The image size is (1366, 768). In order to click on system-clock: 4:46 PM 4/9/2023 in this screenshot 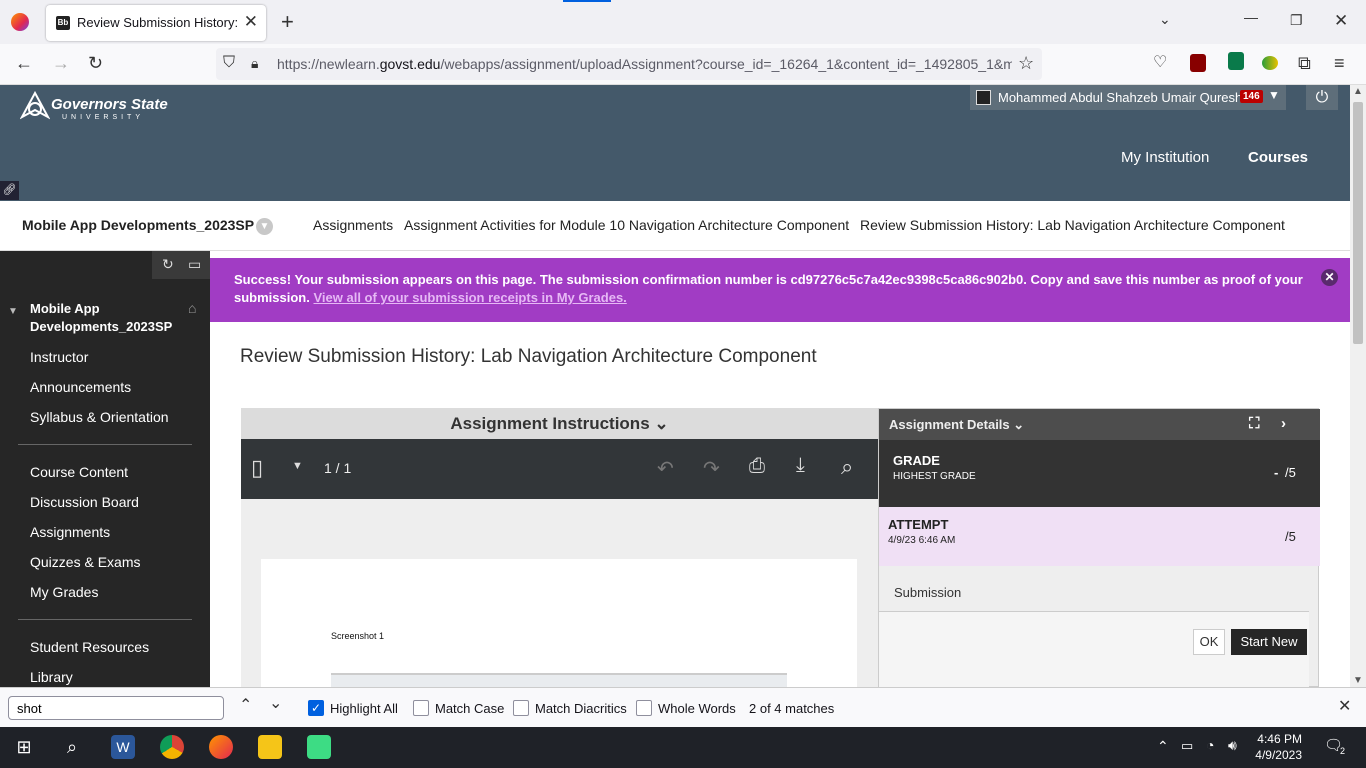, I will do `click(1276, 747)`.